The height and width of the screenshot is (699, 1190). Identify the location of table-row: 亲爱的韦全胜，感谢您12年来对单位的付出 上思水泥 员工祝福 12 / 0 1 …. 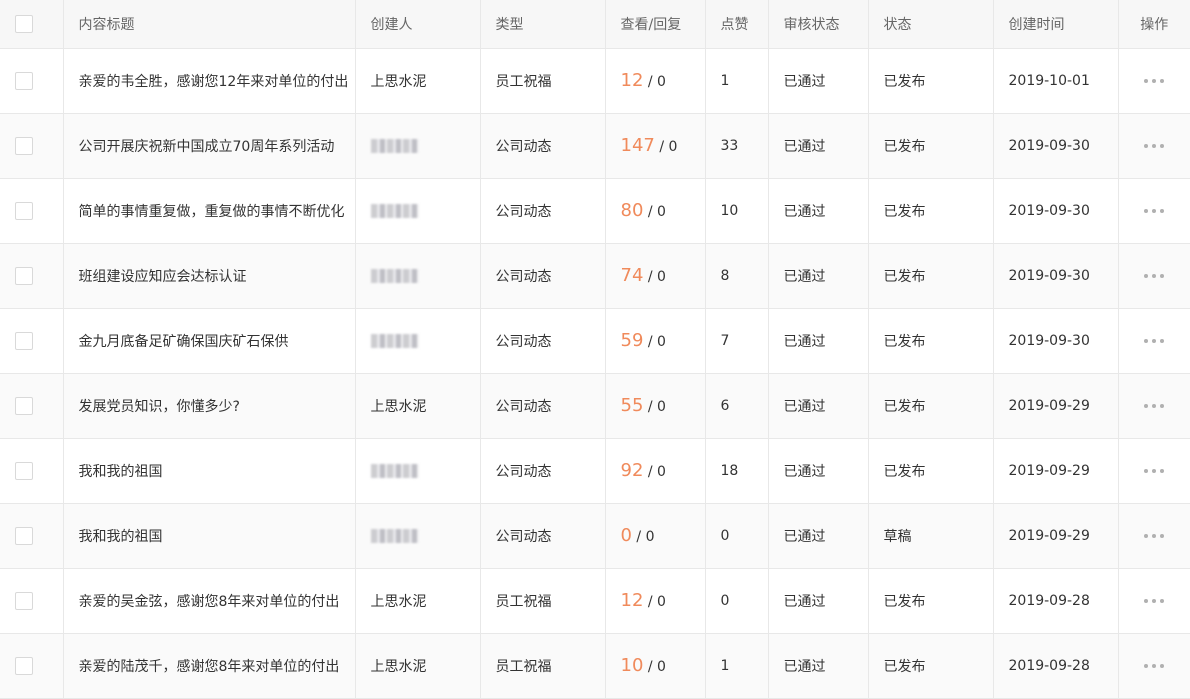
(595, 81).